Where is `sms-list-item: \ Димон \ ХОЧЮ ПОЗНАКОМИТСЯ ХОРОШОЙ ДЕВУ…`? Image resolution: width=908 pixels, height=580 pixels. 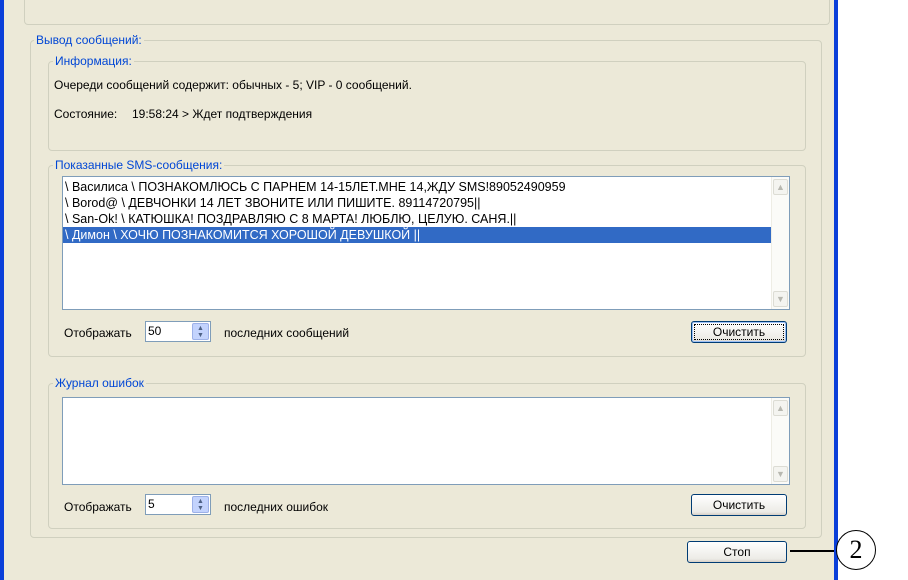 sms-list-item: \ Димон \ ХОЧЮ ПОЗНАКОМИТСЯ ХОРОШОЙ ДЕВУ… is located at coordinates (417, 235).